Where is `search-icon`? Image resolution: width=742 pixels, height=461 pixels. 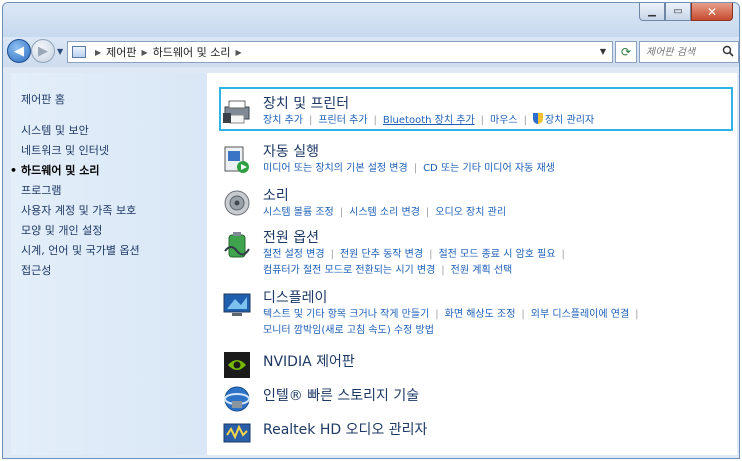
search-icon is located at coordinates (728, 51).